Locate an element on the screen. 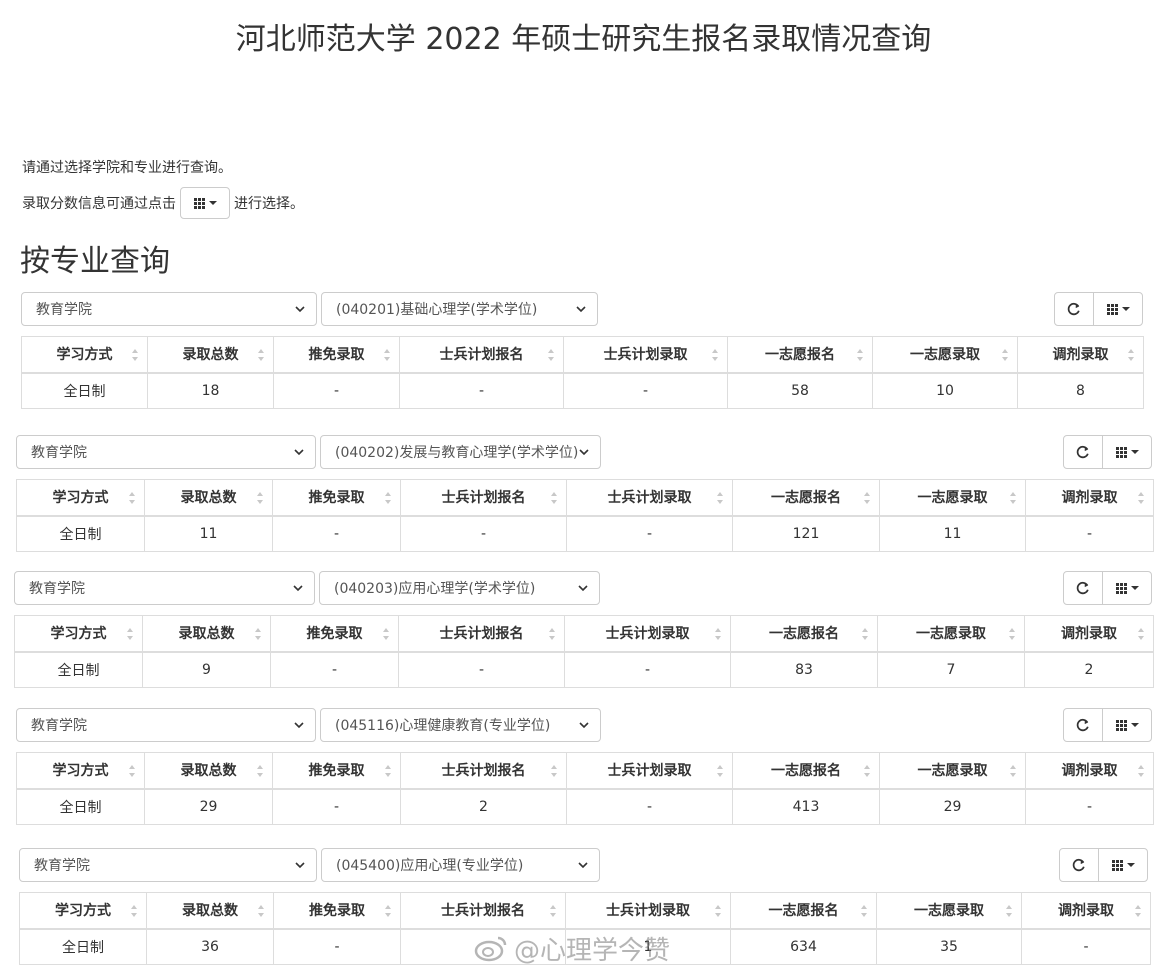 The height and width of the screenshot is (979, 1167). major-select: (040202)发展与教育心理学(学术学位) is located at coordinates (460, 452).